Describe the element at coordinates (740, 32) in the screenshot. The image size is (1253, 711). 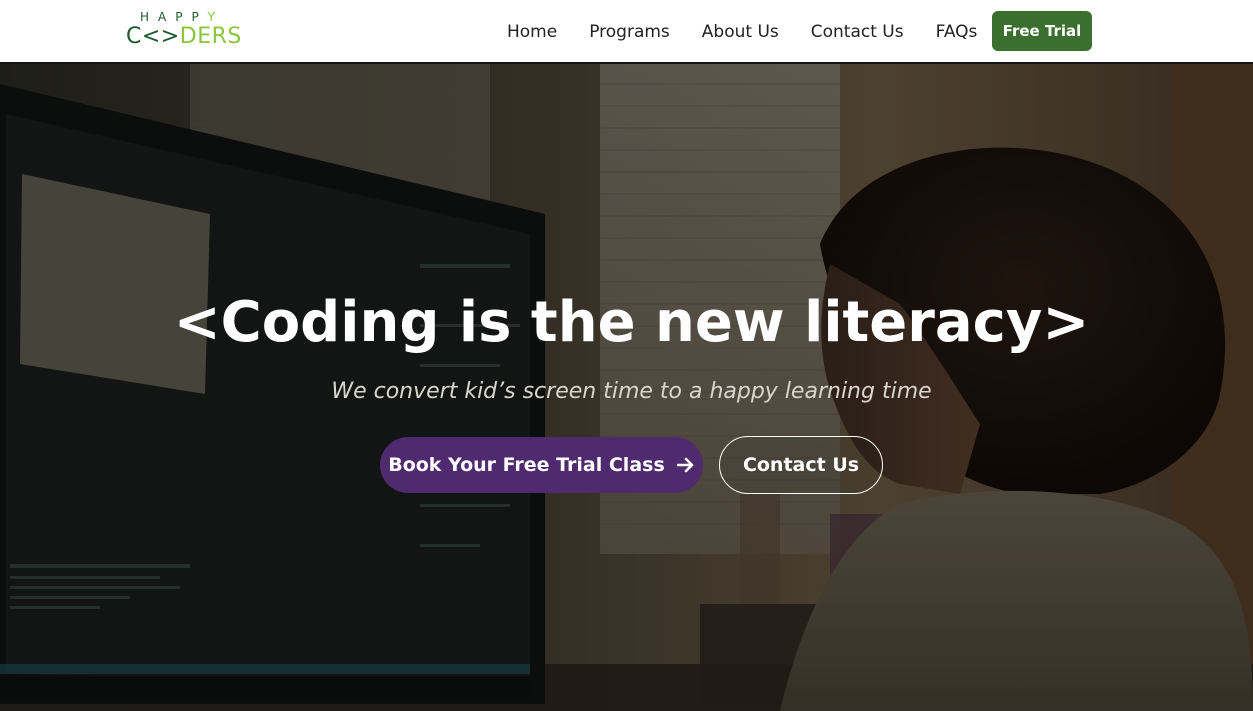
I see `nav-link-about-us: About Us` at that location.